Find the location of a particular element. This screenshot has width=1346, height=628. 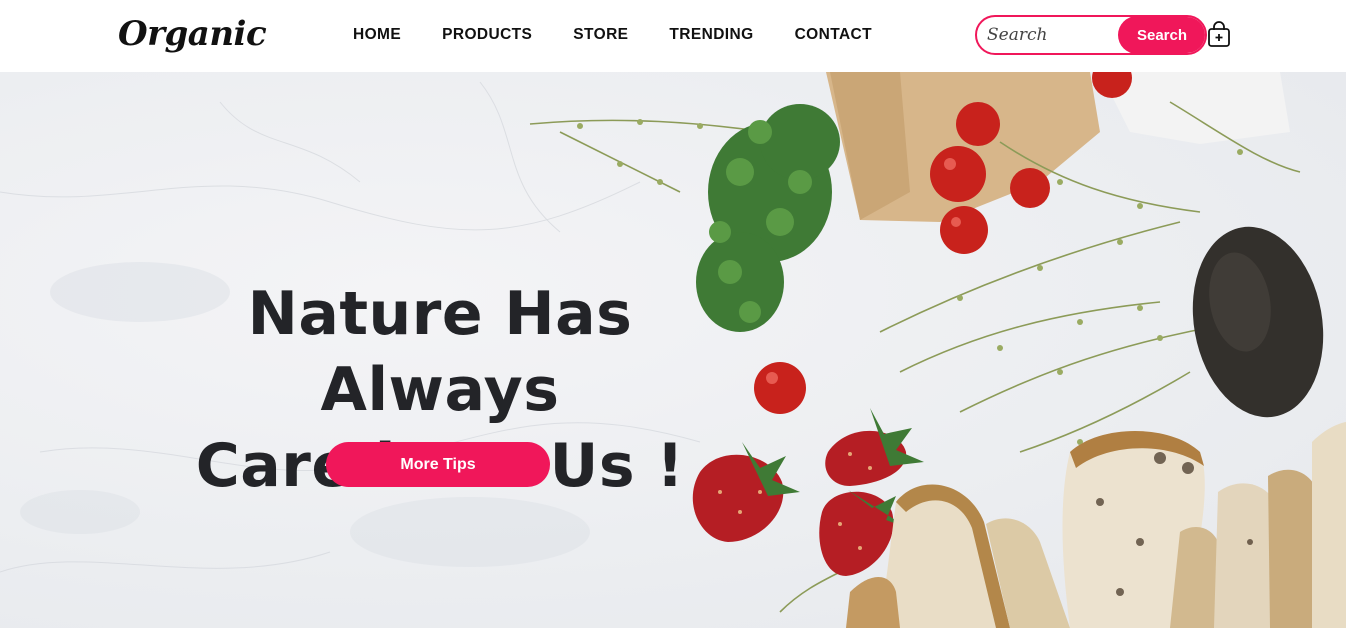

search-button: Search is located at coordinates (1161, 35).